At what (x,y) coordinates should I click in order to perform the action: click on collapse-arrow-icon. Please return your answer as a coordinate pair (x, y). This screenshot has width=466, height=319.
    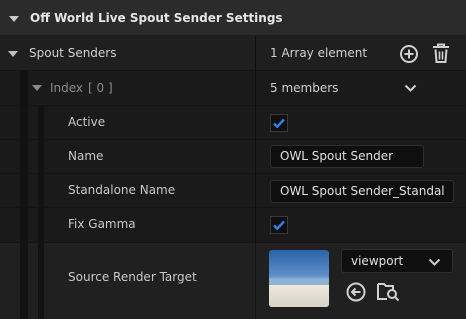
    Looking at the image, I should click on (14, 19).